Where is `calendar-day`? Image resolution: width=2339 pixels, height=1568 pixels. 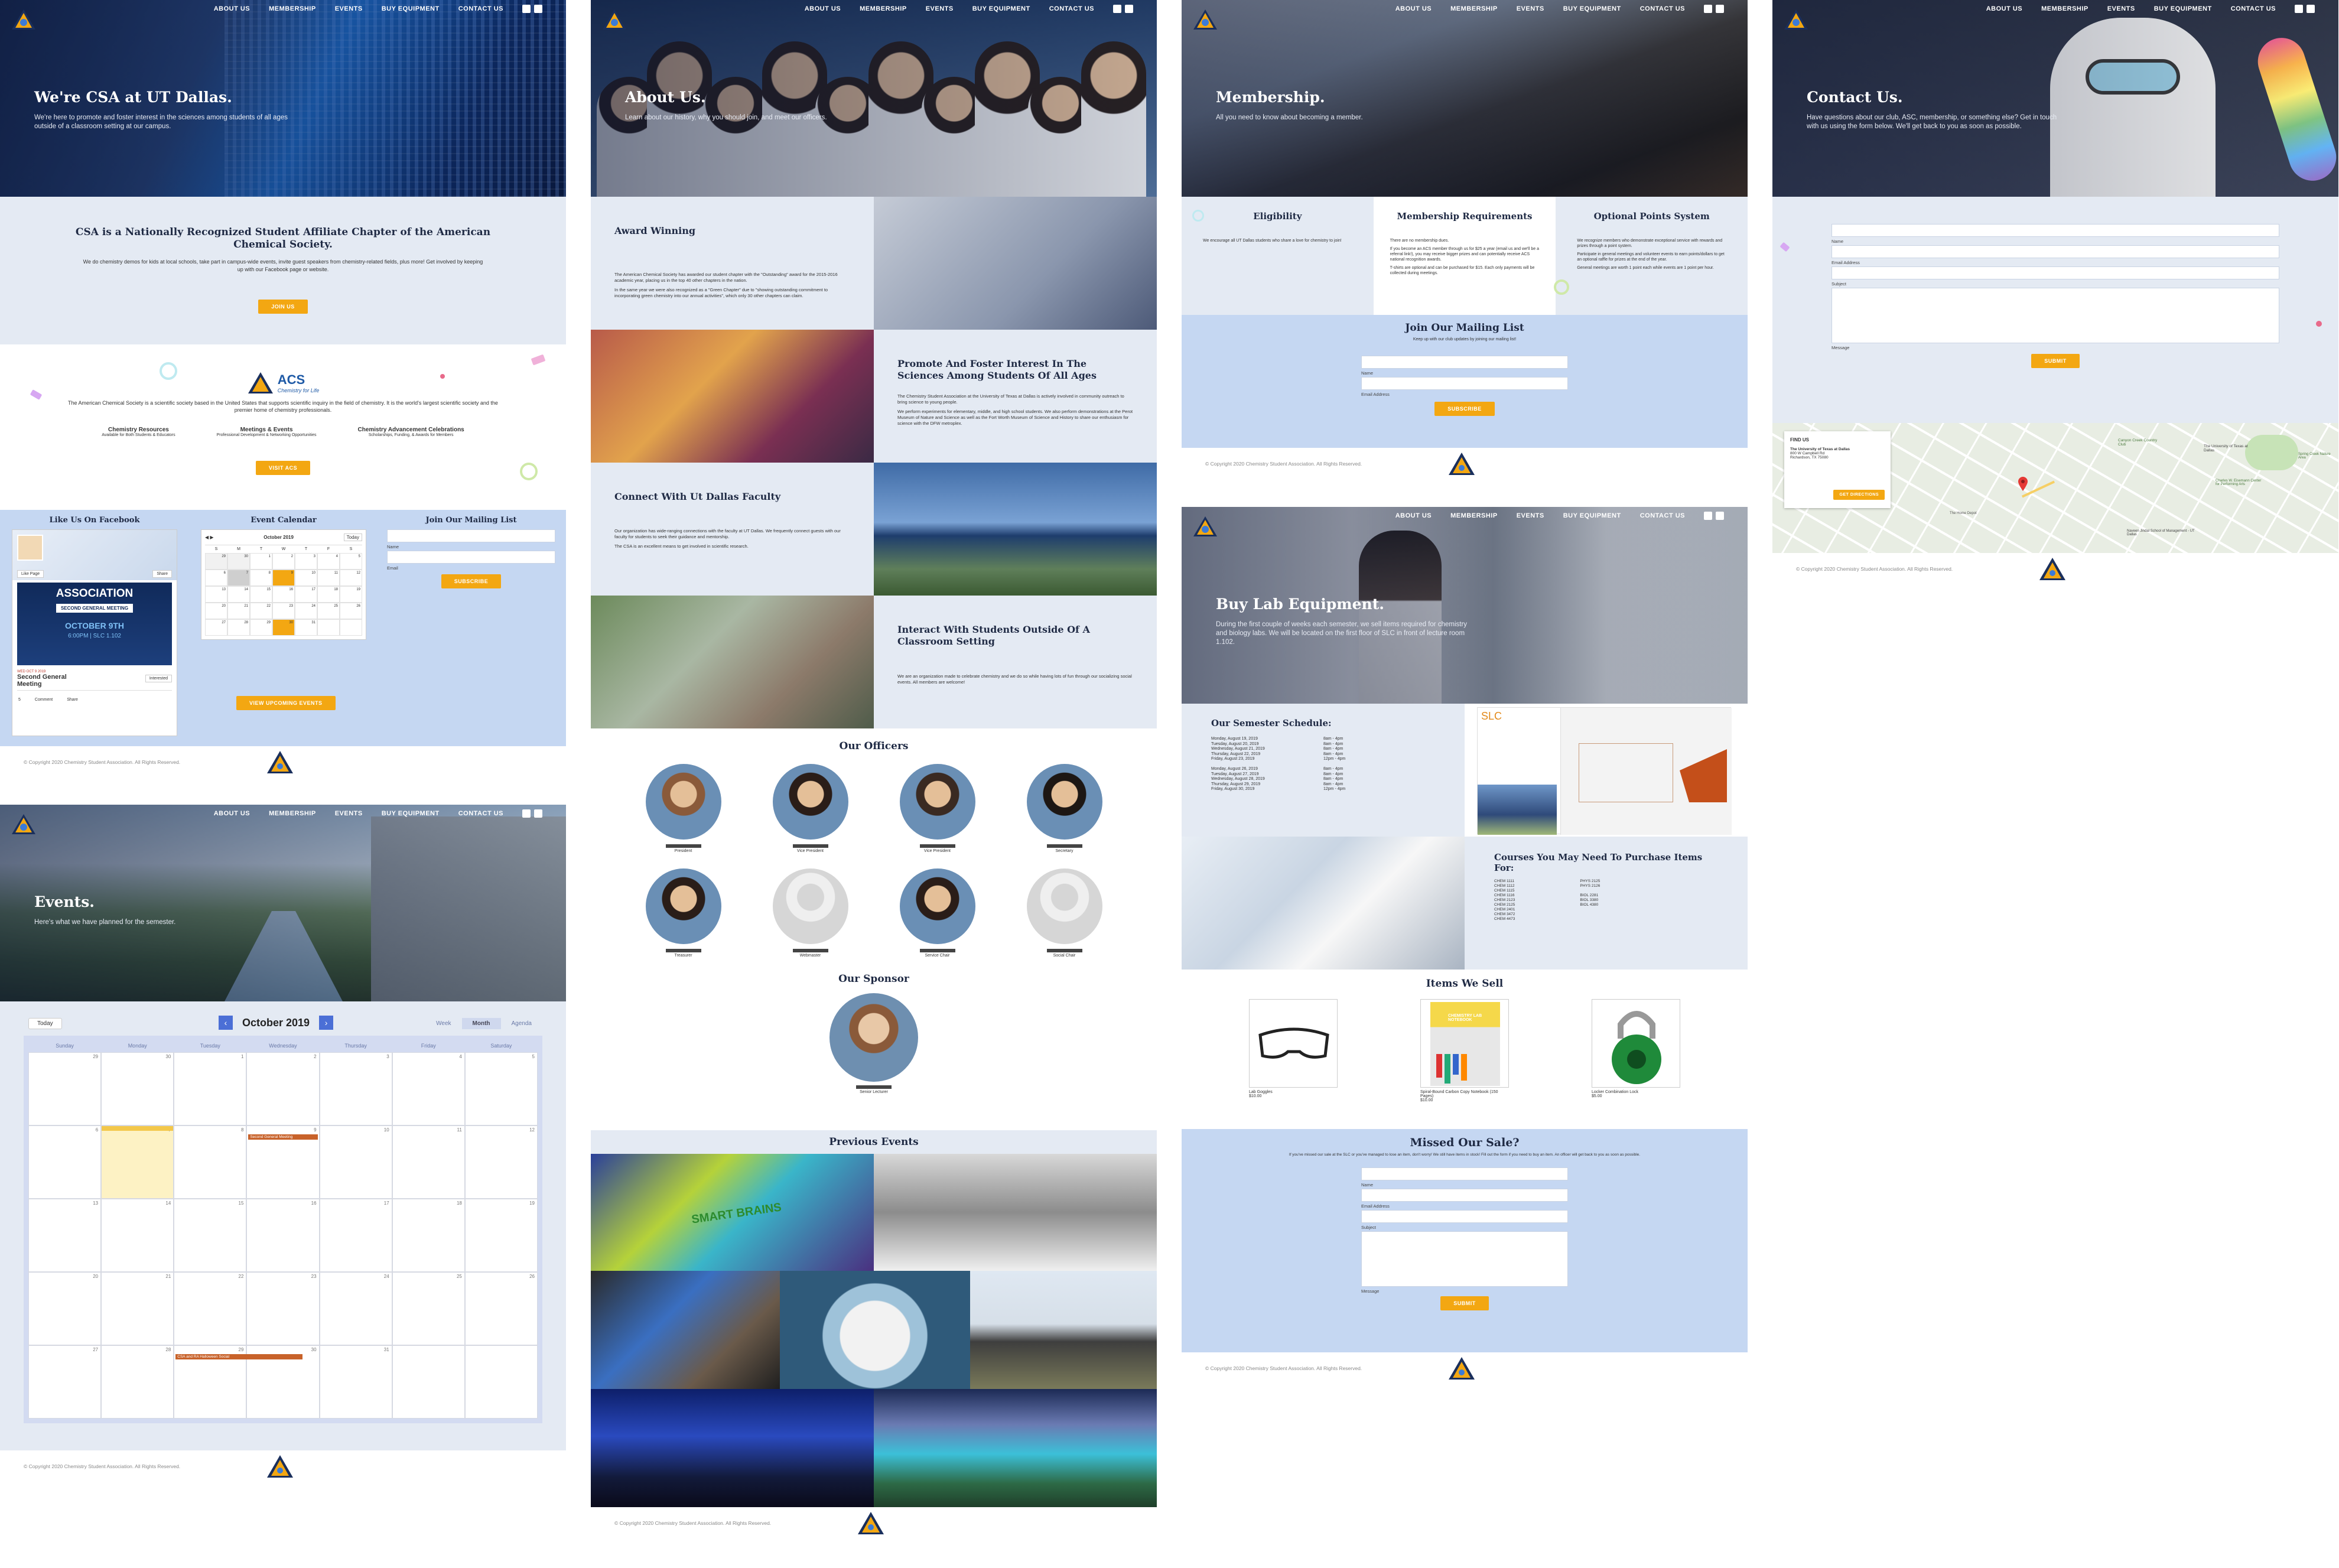
calendar-day is located at coordinates (351, 627).